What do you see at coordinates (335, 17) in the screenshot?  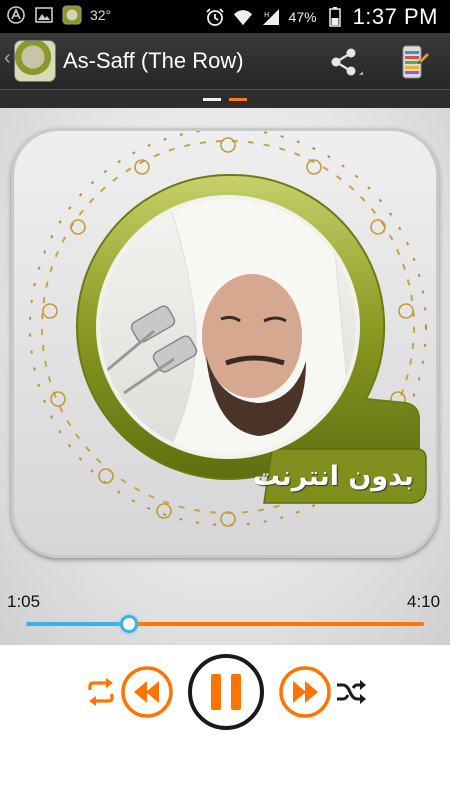 I see `battery-icon` at bounding box center [335, 17].